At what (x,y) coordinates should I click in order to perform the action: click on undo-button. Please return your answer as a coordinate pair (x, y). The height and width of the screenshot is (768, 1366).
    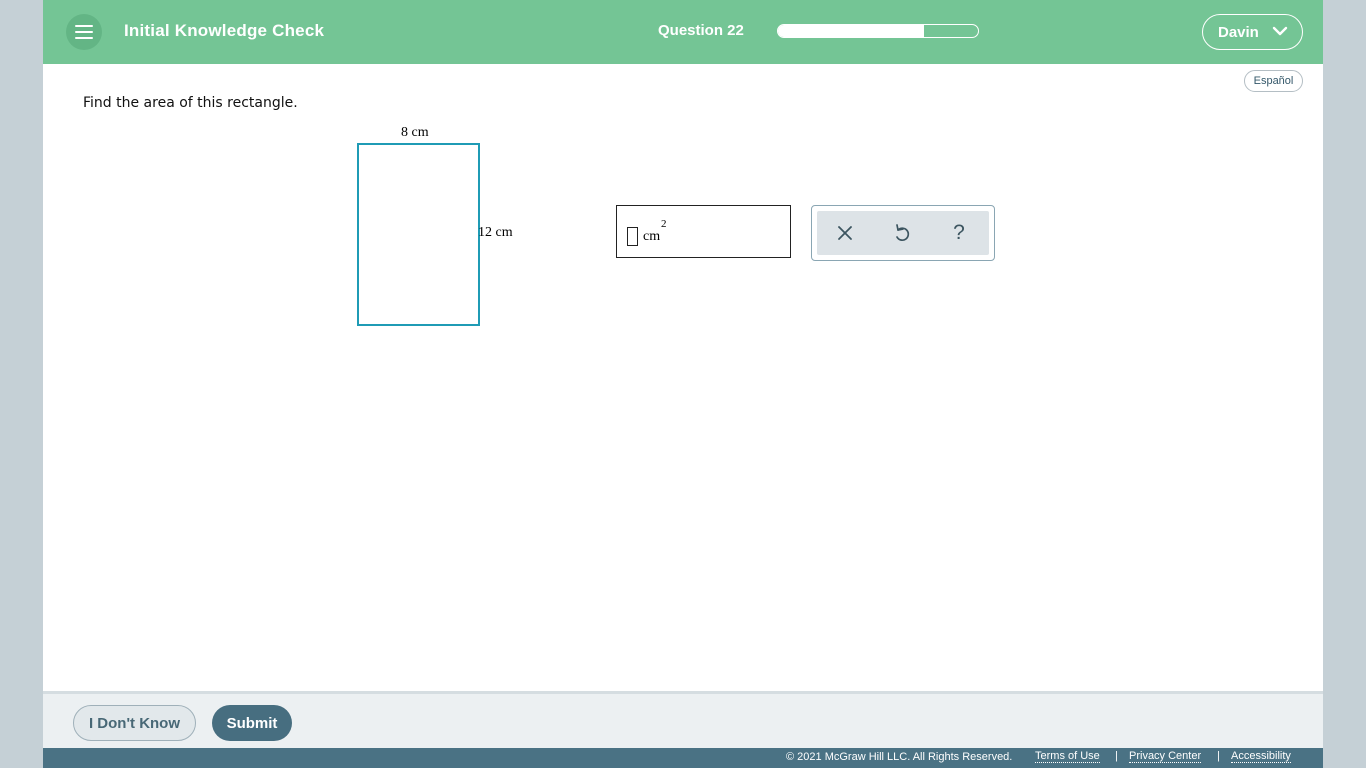
    Looking at the image, I should click on (902, 233).